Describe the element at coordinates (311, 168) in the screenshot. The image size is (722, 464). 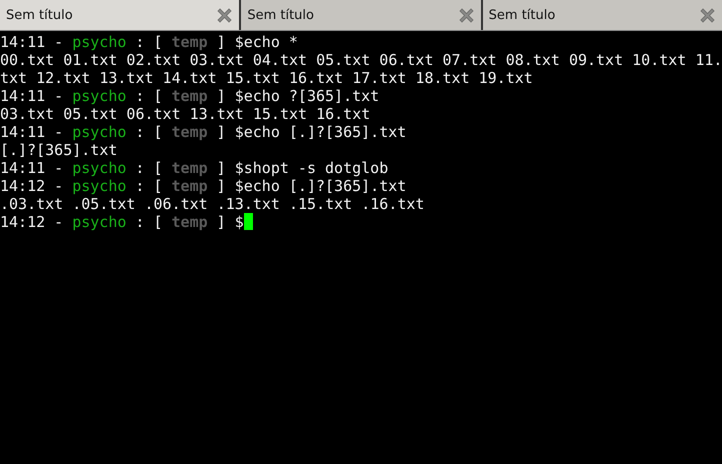
I see `command-text: $shopt -s dotglob` at that location.